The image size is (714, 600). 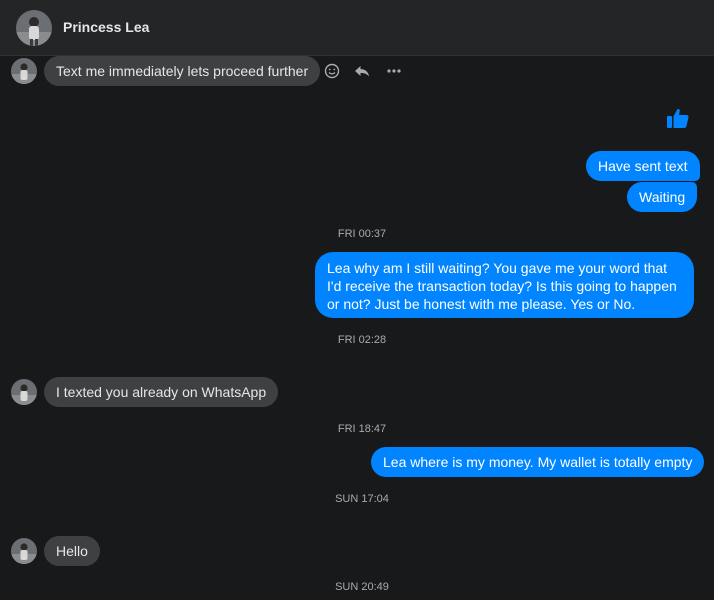 What do you see at coordinates (643, 166) in the screenshot?
I see `message-bubble-outgoing: Have sent text` at bounding box center [643, 166].